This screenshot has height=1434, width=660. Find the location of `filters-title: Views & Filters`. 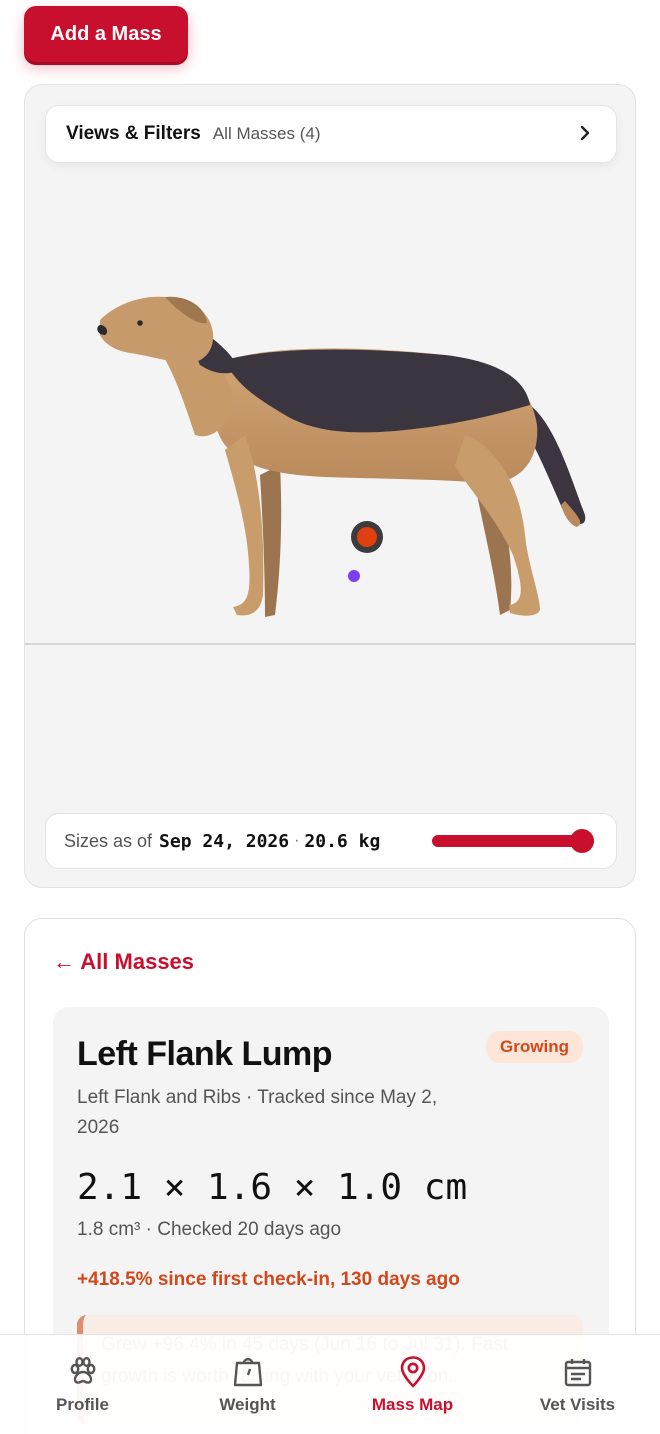

filters-title: Views & Filters is located at coordinates (133, 133).